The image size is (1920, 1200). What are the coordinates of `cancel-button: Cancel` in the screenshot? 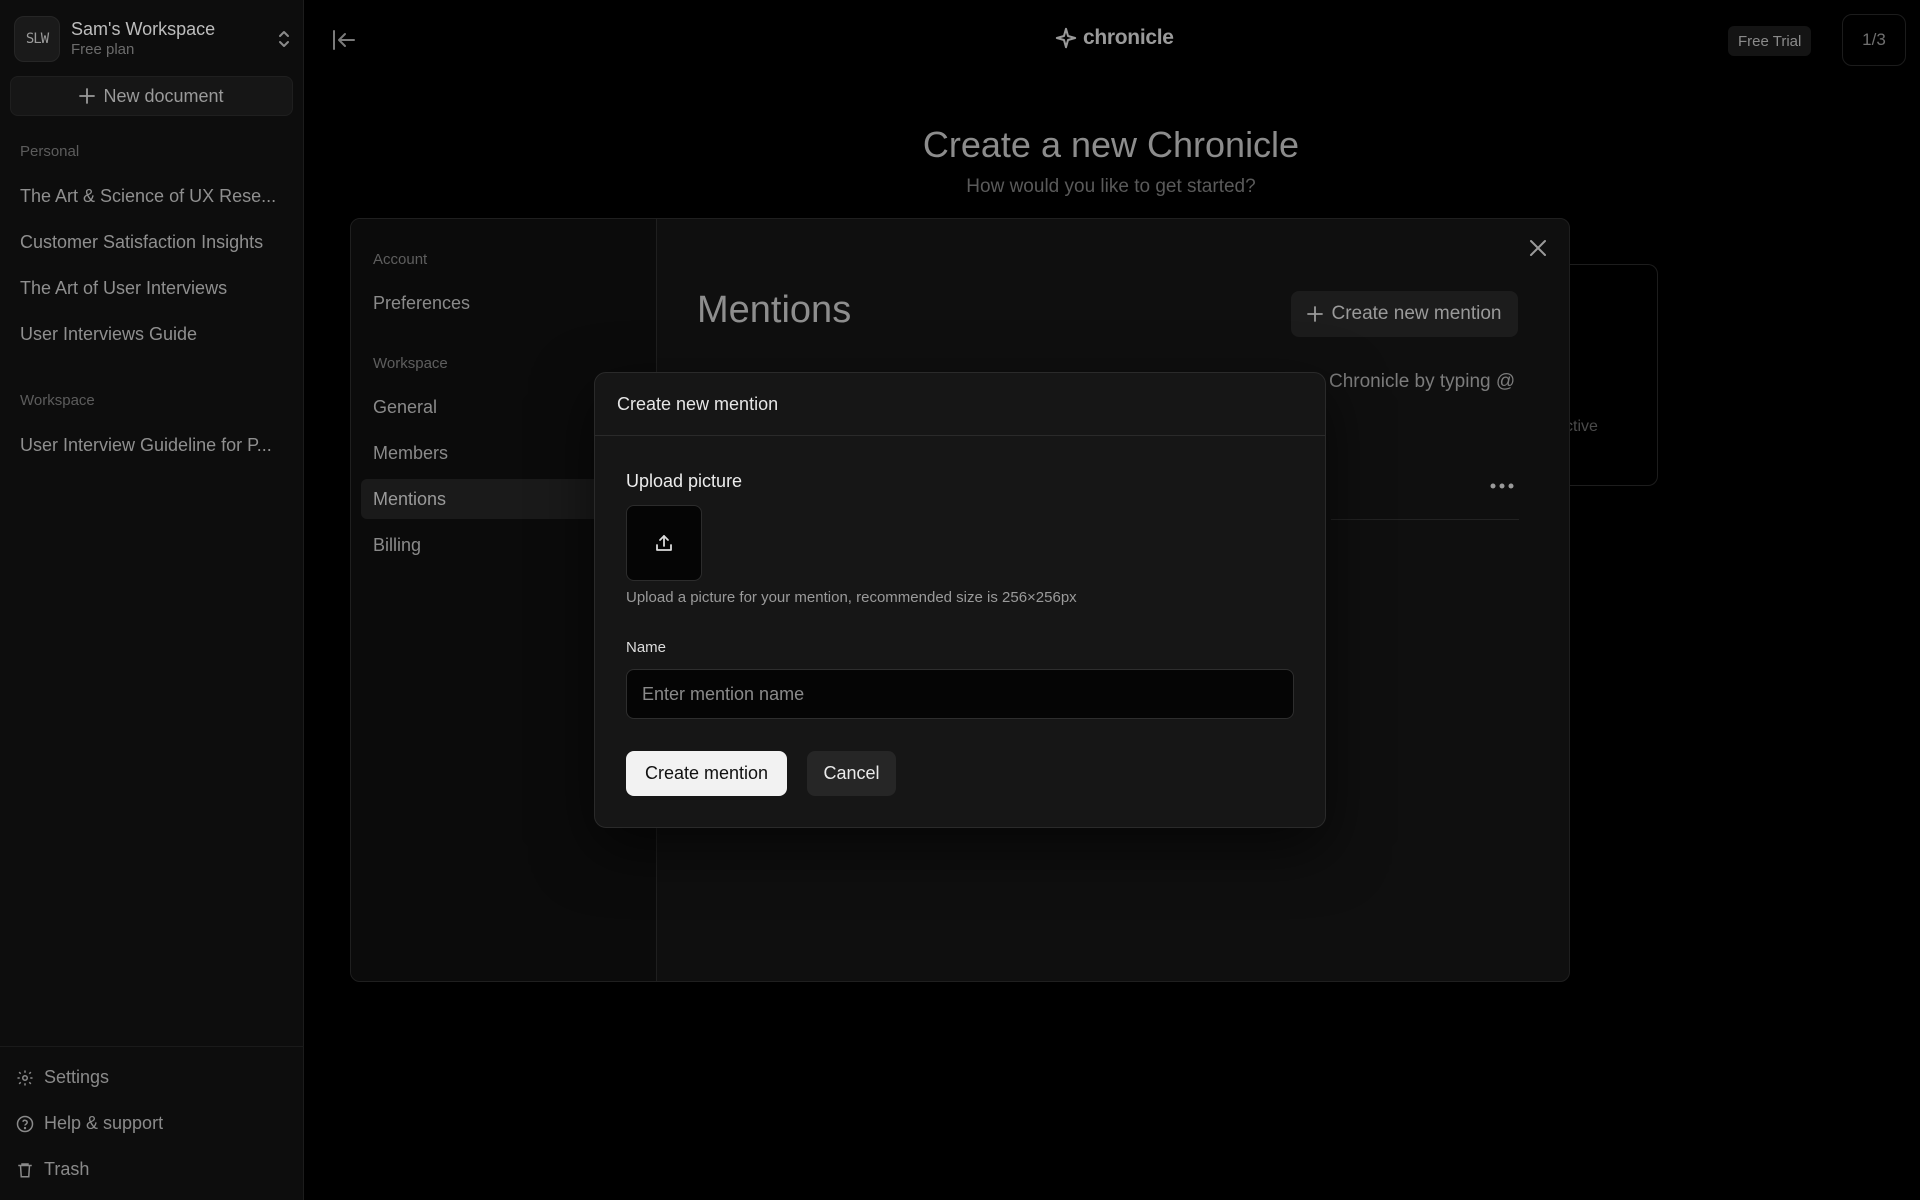 It's located at (851, 773).